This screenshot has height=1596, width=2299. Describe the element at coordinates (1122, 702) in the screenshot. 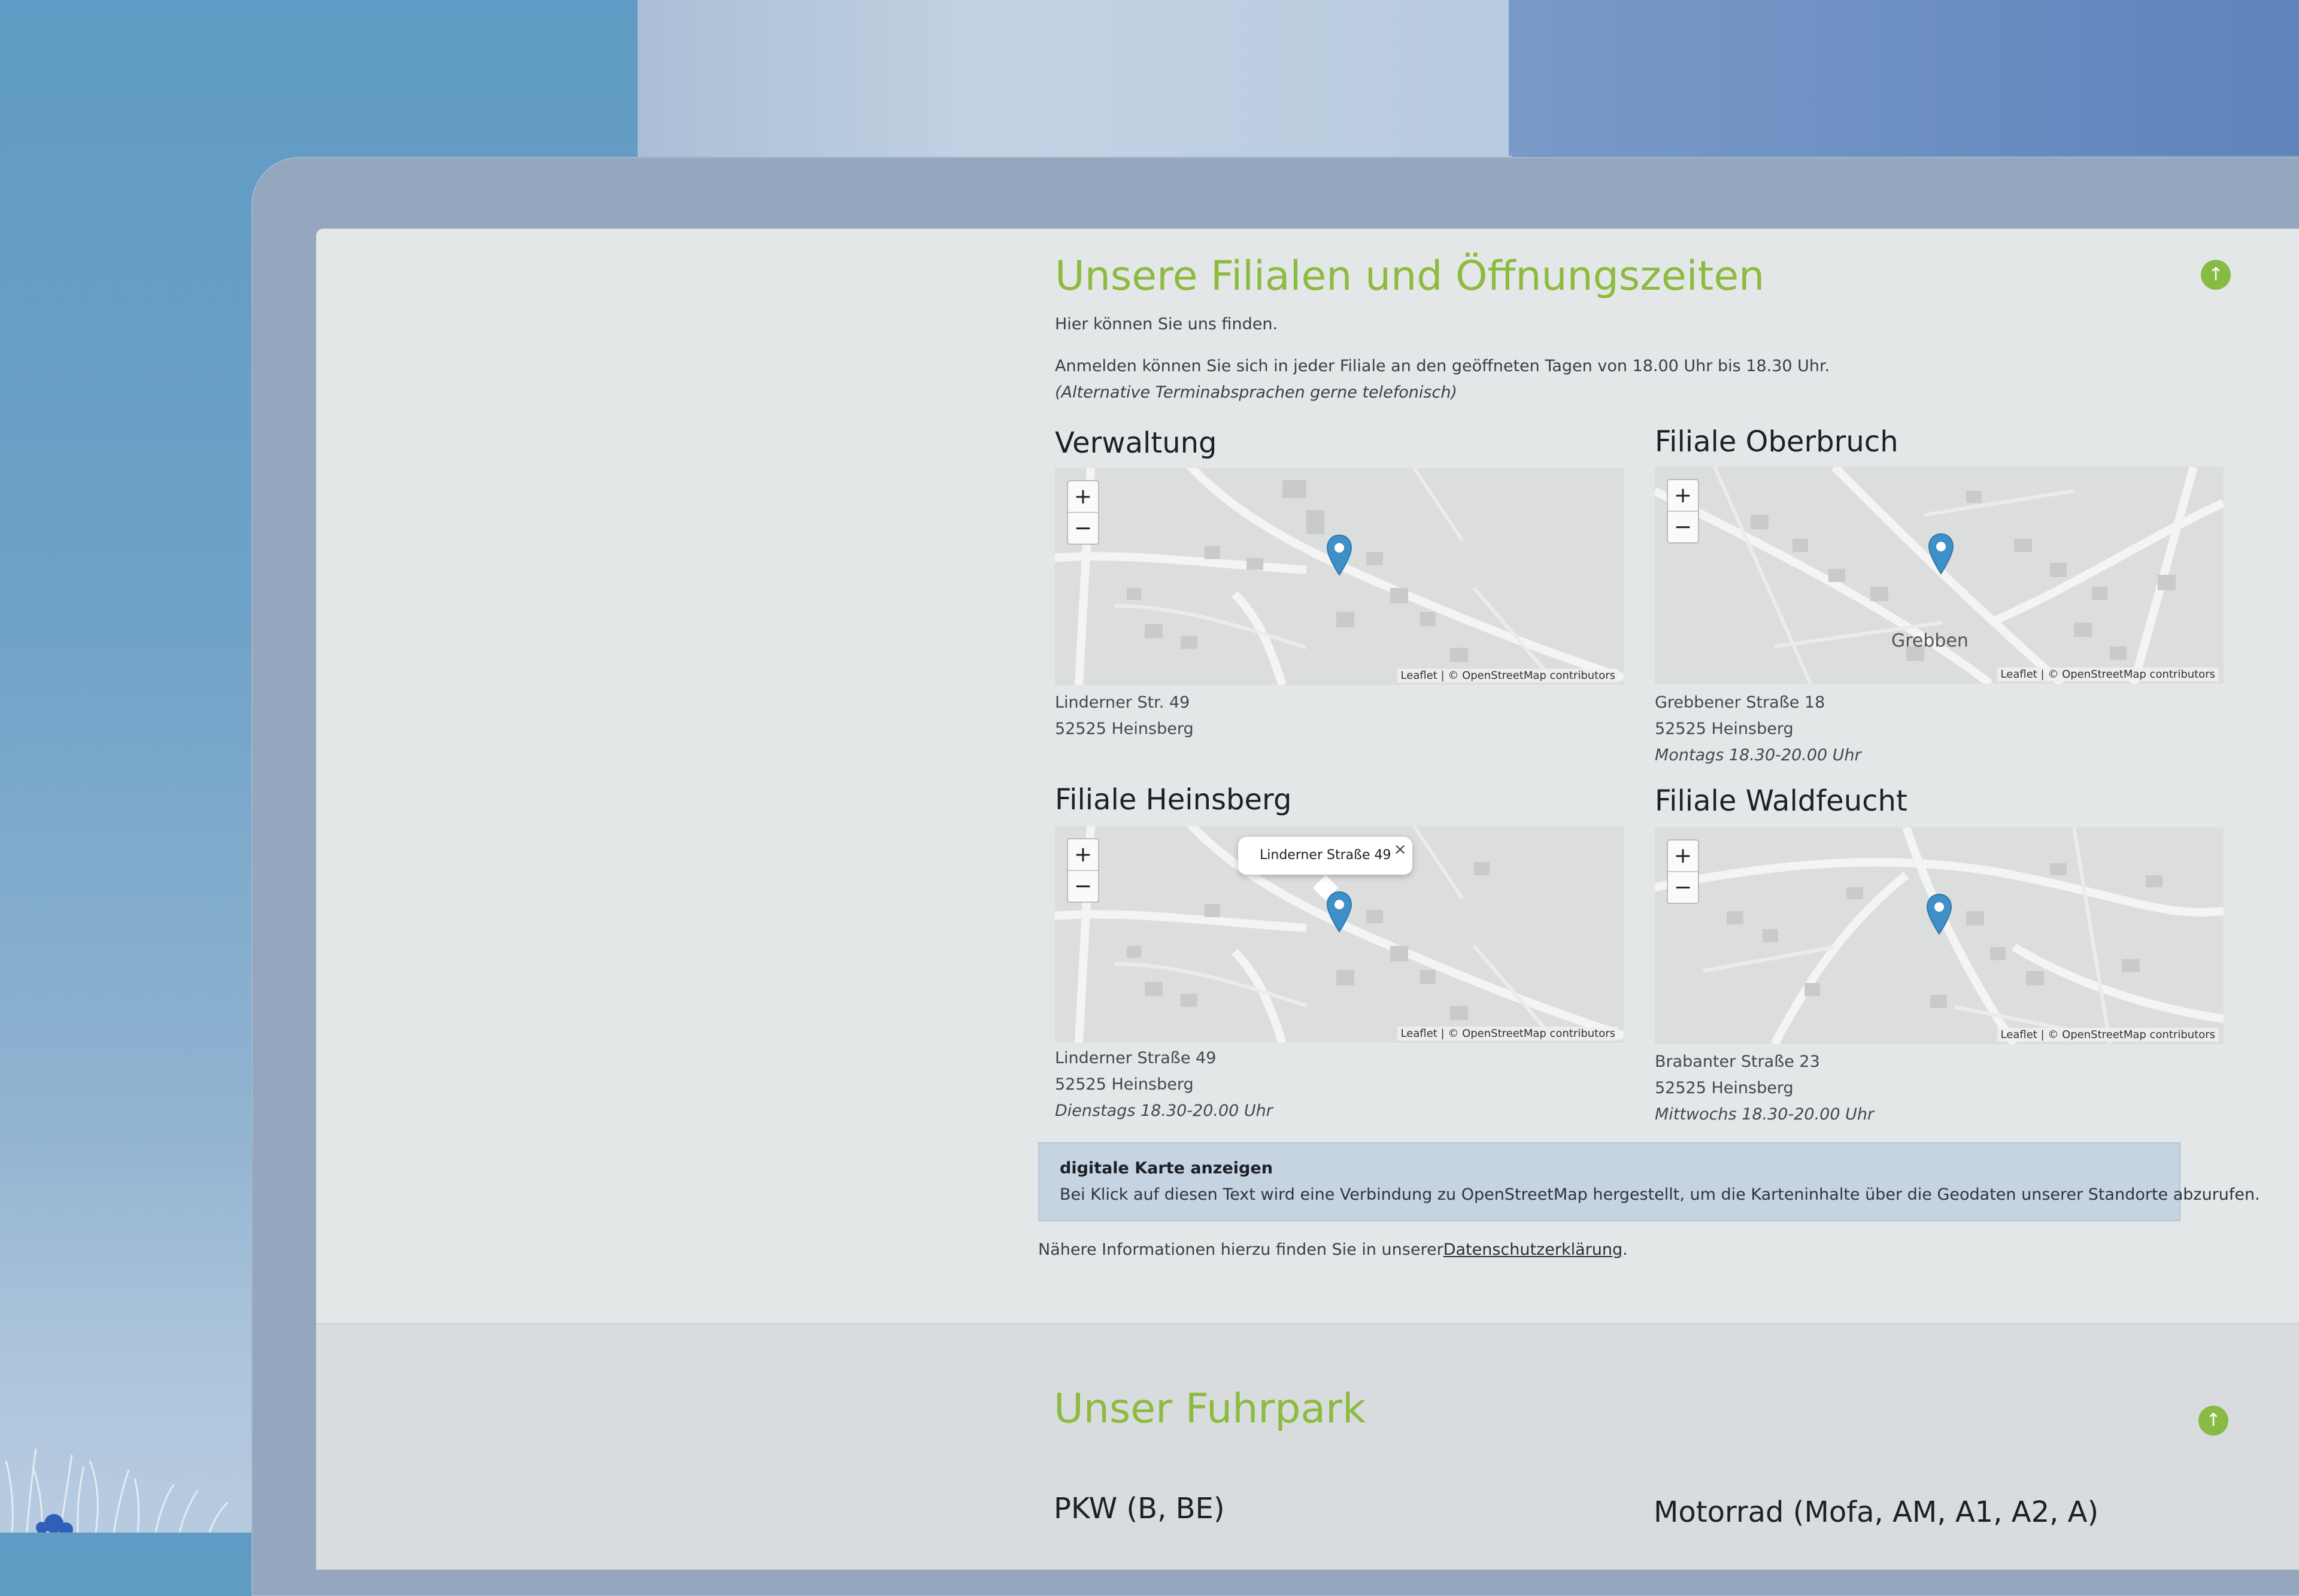

I see `location-street: Linderner Str. 49` at that location.